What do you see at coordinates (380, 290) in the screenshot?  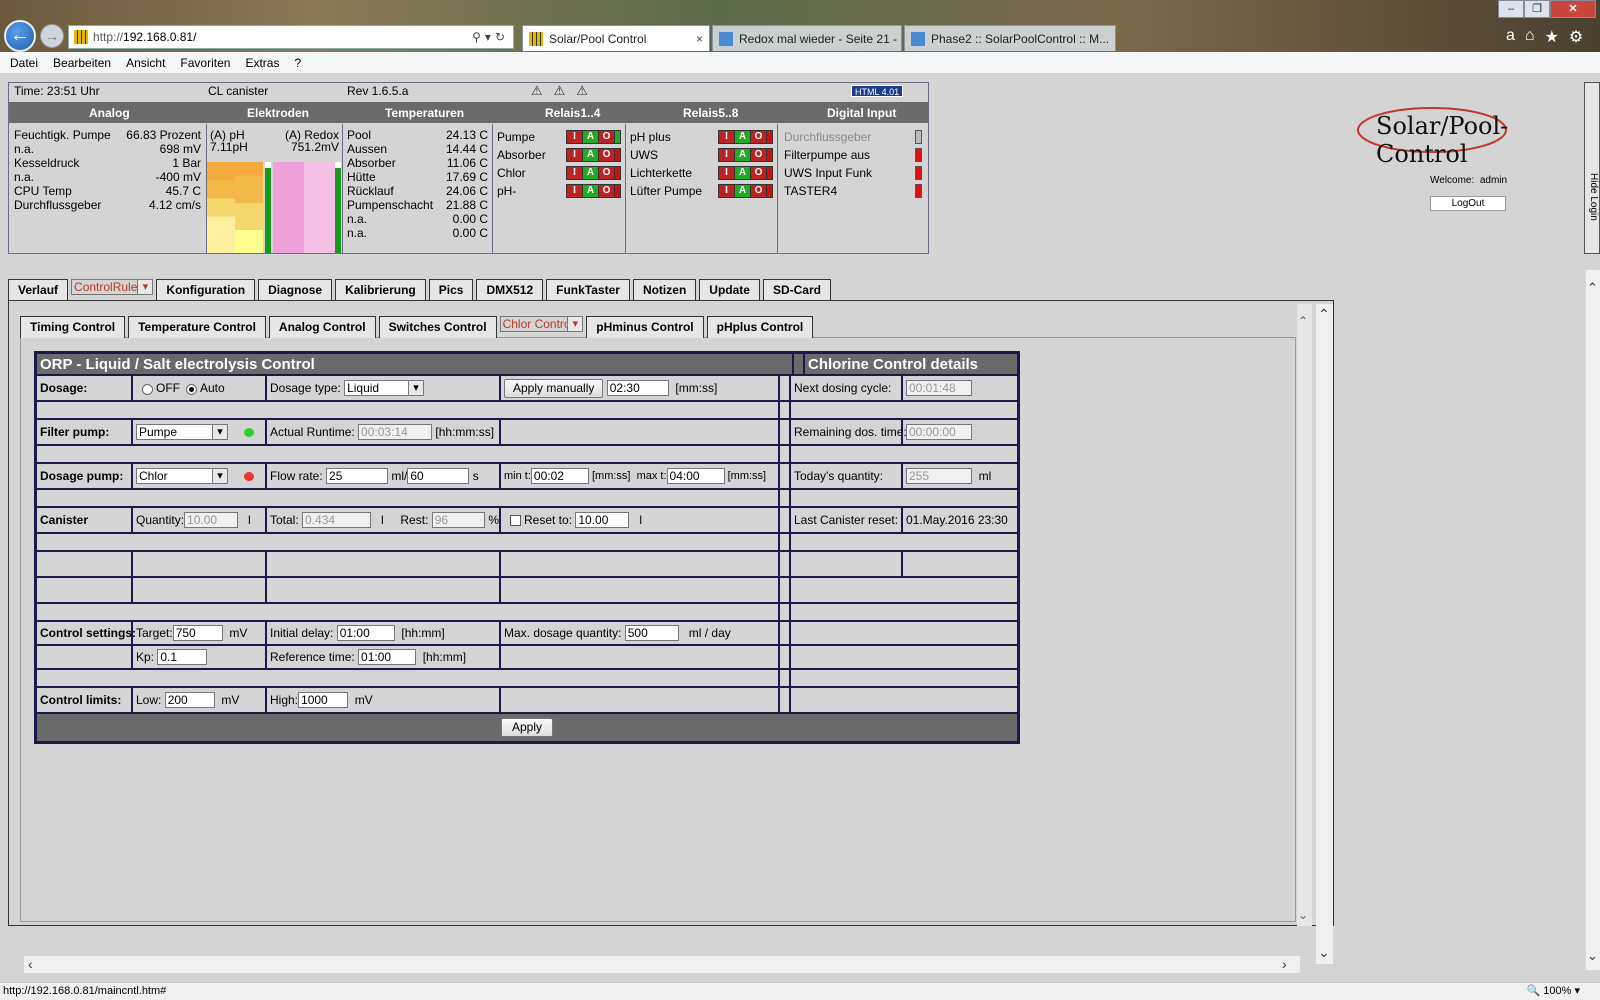 I see `tab-kalibrierung: Kalibrierung` at bounding box center [380, 290].